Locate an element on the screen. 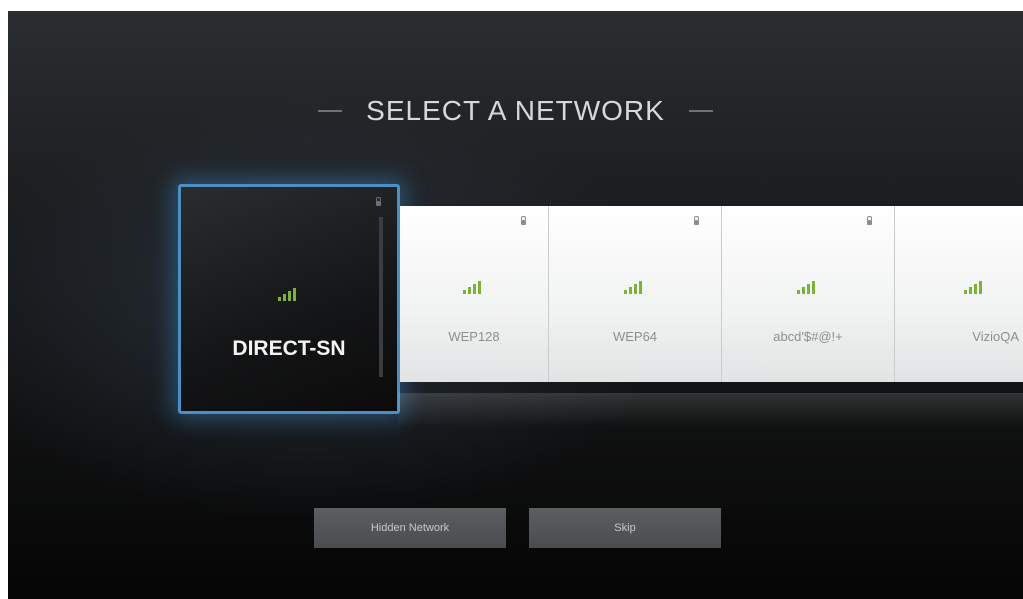 This screenshot has height=599, width=1023. network-tile-vizioqa: VizioQA is located at coordinates (959, 294).